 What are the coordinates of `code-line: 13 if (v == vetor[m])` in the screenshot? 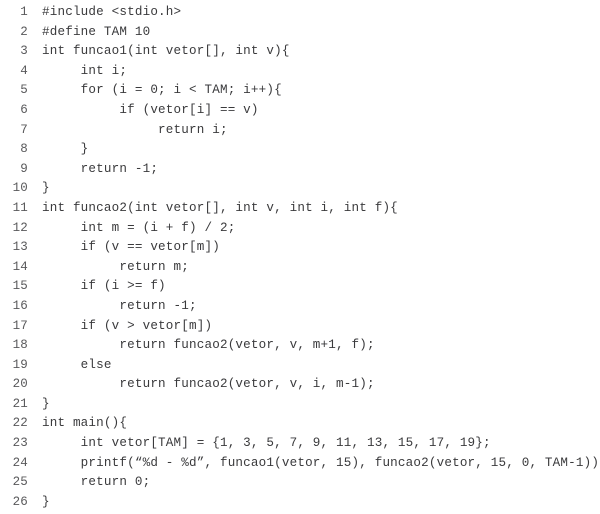 It's located at (300, 248).